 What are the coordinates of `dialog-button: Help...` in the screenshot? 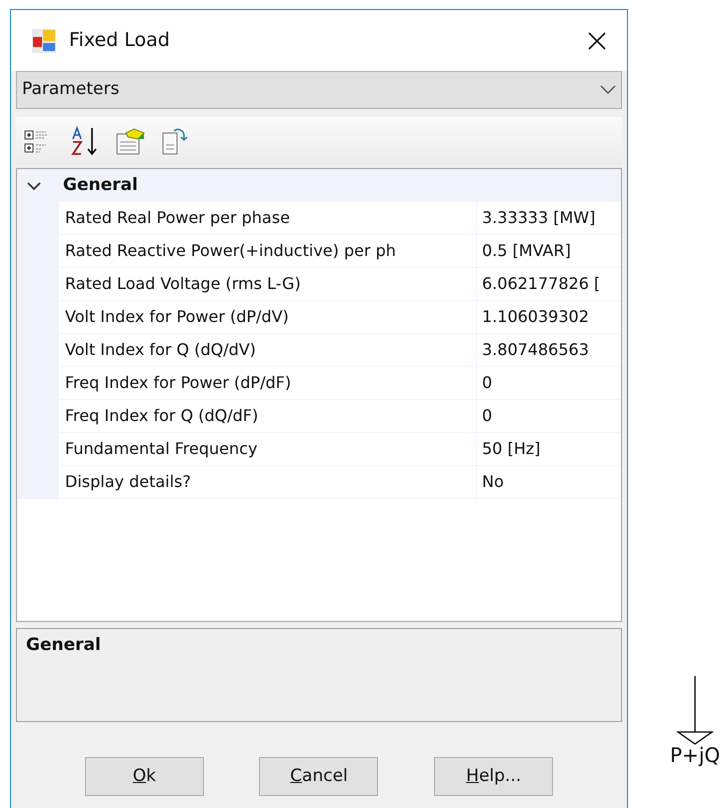 It's located at (494, 776).